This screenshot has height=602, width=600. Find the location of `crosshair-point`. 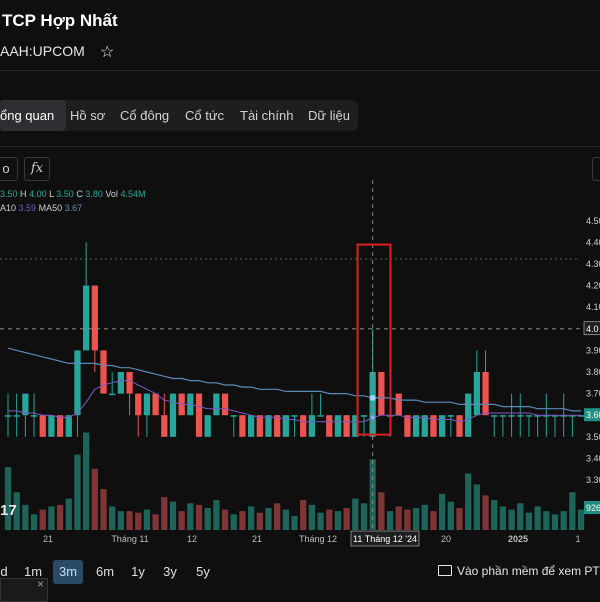

crosshair-point is located at coordinates (372, 397).